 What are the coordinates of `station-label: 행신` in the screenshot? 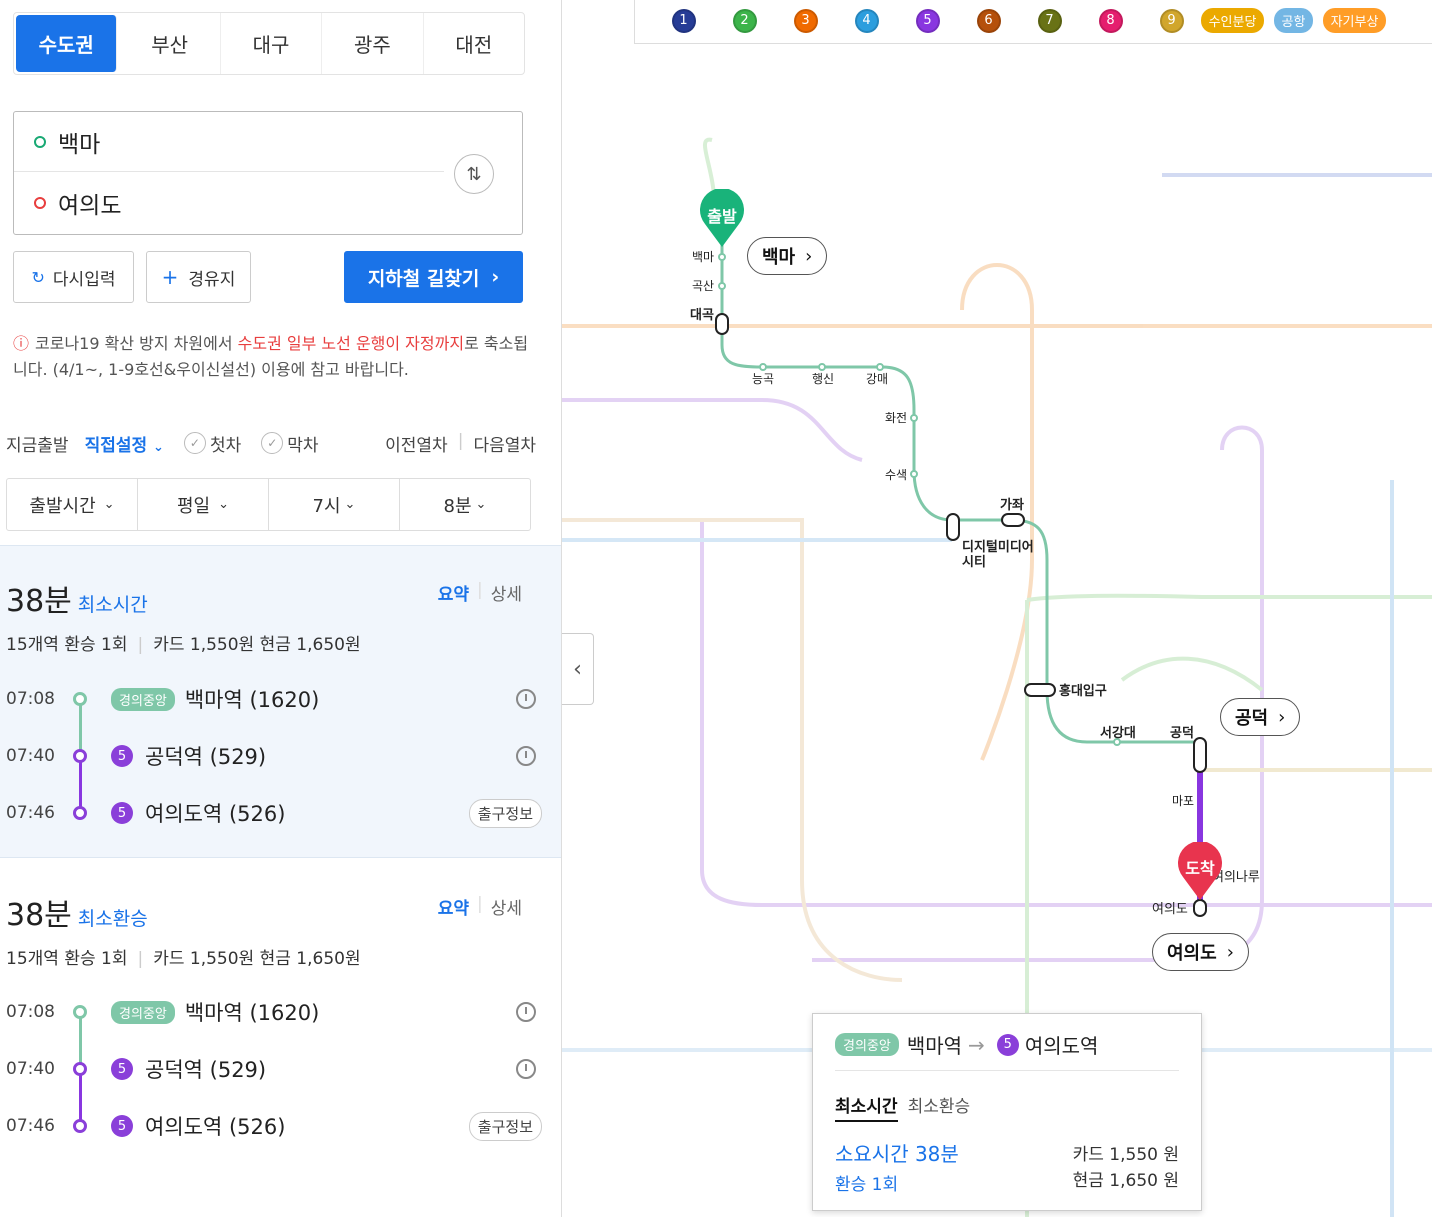 It's located at (823, 378).